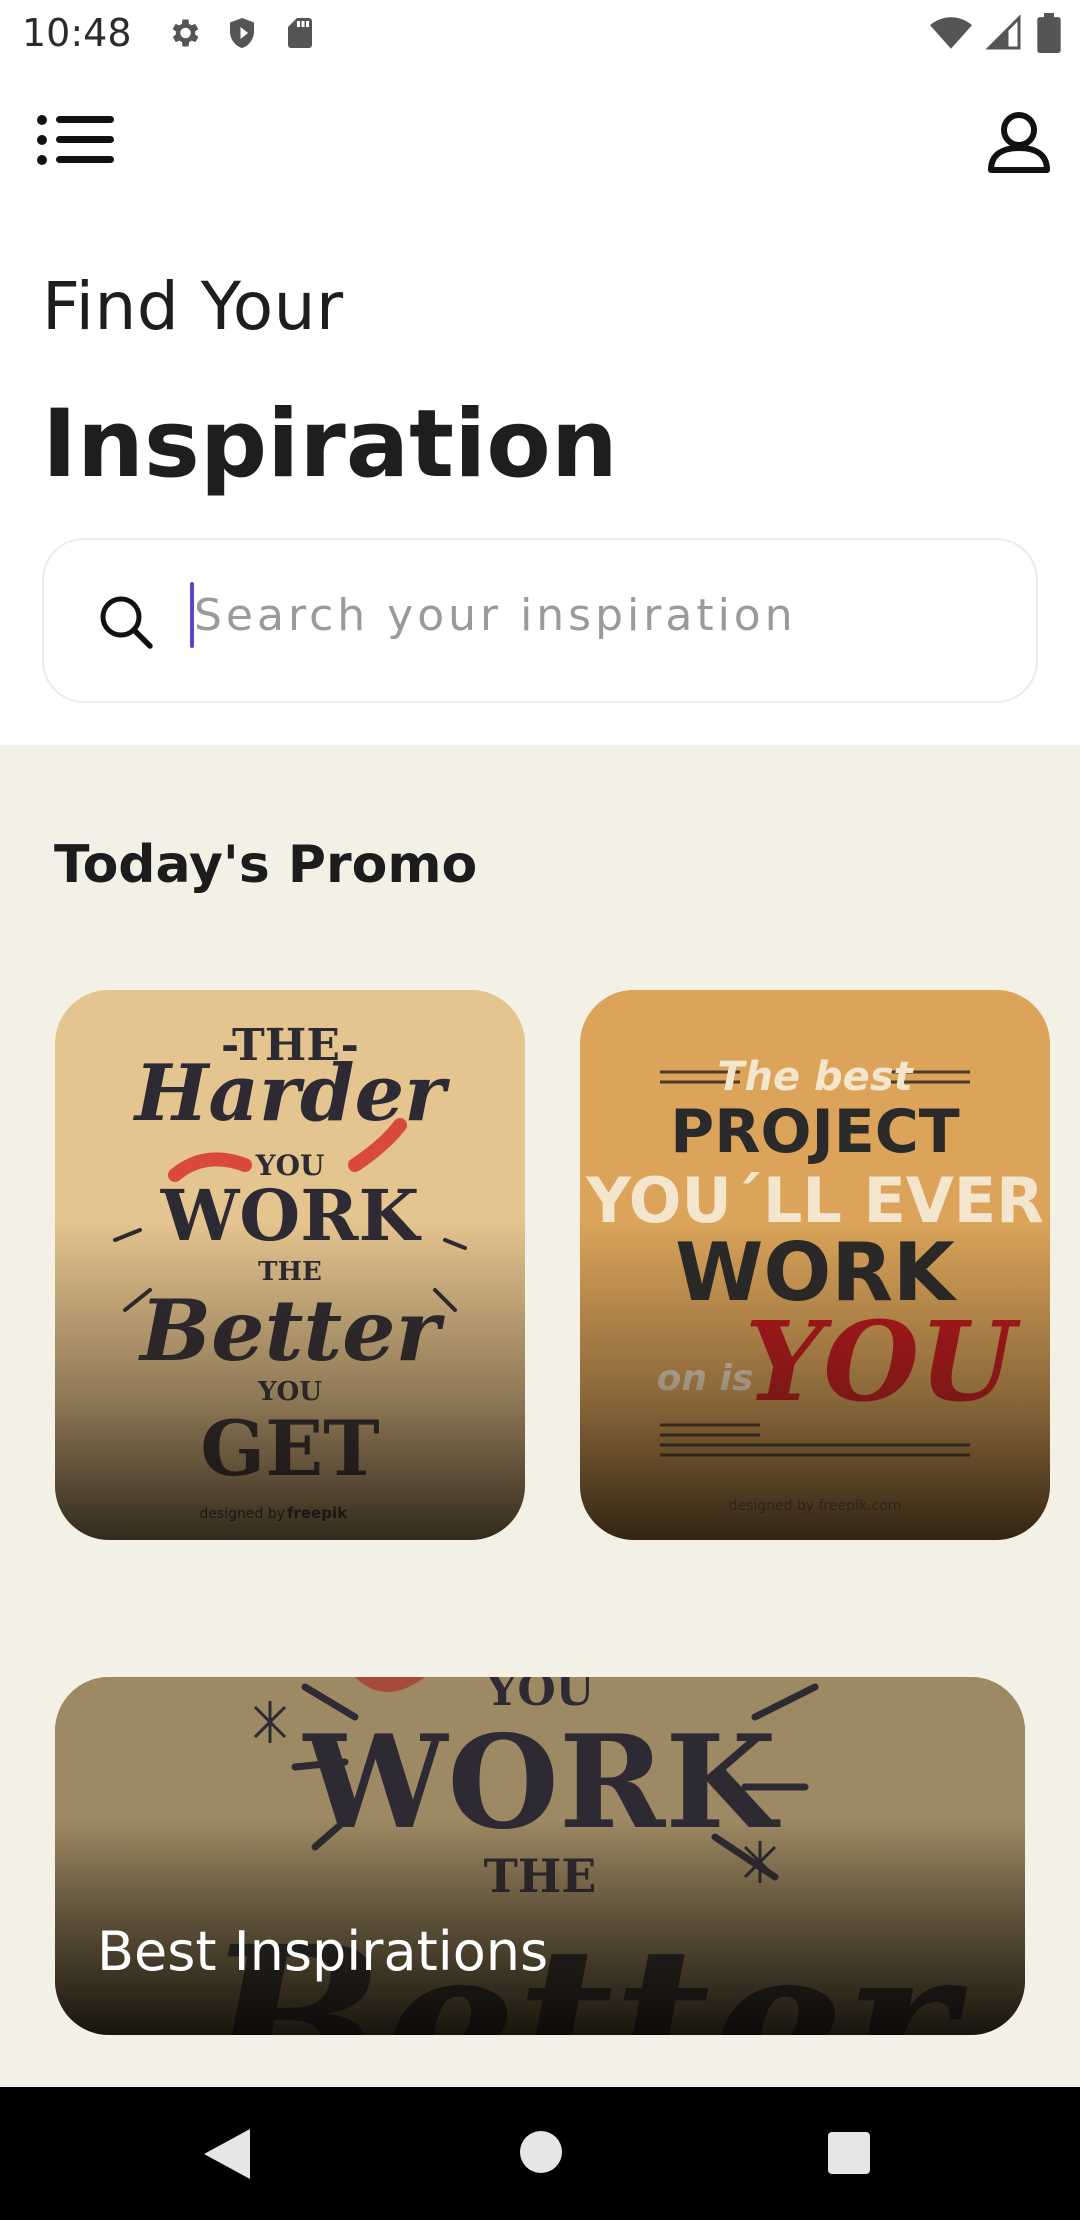 This screenshot has height=2220, width=1080. What do you see at coordinates (1003, 32) in the screenshot?
I see `signal-icon` at bounding box center [1003, 32].